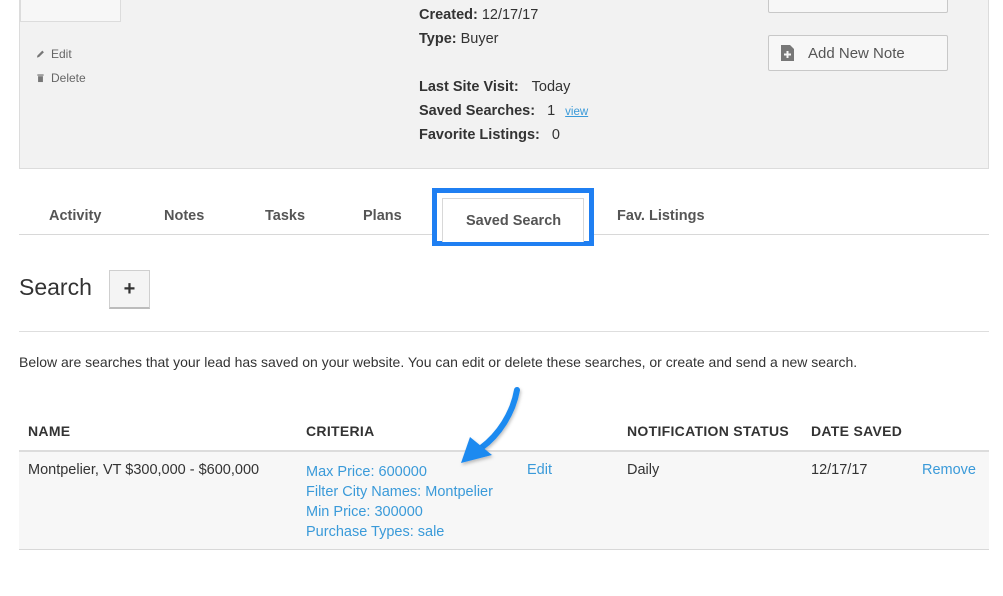  What do you see at coordinates (787, 53) in the screenshot?
I see `note-plus-icon` at bounding box center [787, 53].